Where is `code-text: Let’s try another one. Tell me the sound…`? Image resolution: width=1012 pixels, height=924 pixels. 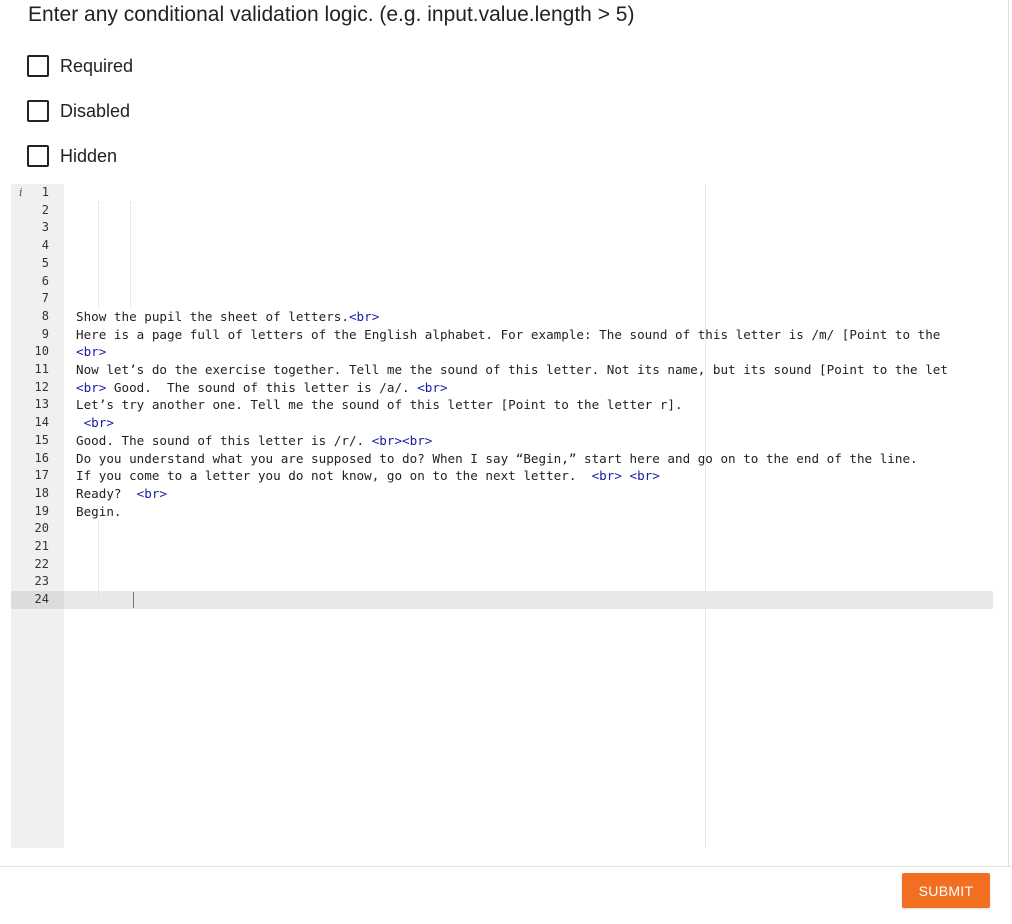
code-text: Let’s try another one. Tell me the sound… is located at coordinates (379, 405).